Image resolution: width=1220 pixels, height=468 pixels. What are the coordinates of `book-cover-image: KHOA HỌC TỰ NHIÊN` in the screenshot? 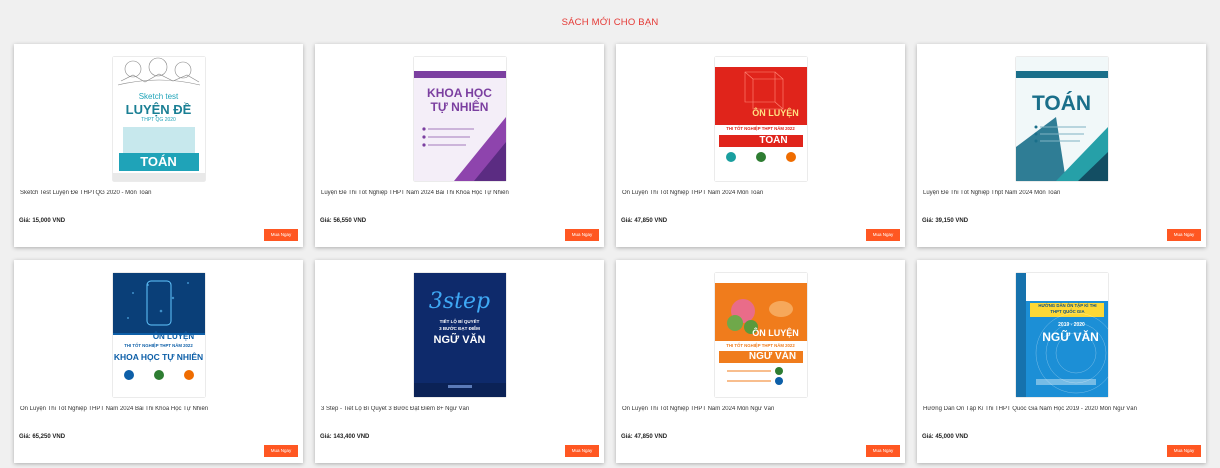 It's located at (459, 119).